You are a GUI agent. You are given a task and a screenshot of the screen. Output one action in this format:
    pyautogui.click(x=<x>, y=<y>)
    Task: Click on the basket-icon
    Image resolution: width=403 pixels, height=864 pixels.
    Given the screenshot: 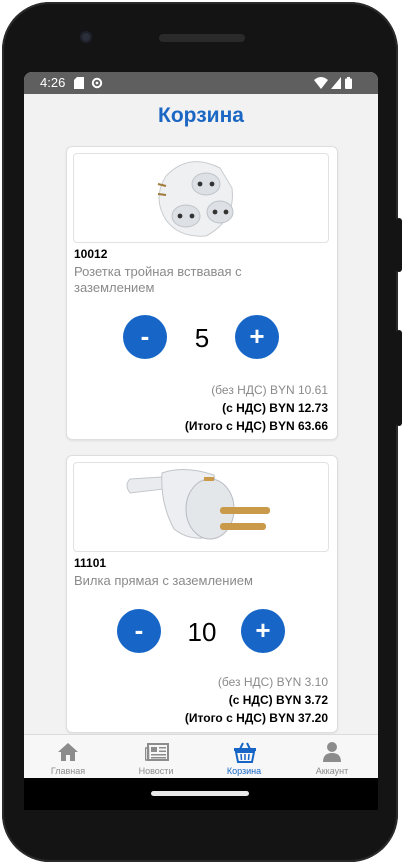 What is the action you would take?
    pyautogui.click(x=245, y=752)
    